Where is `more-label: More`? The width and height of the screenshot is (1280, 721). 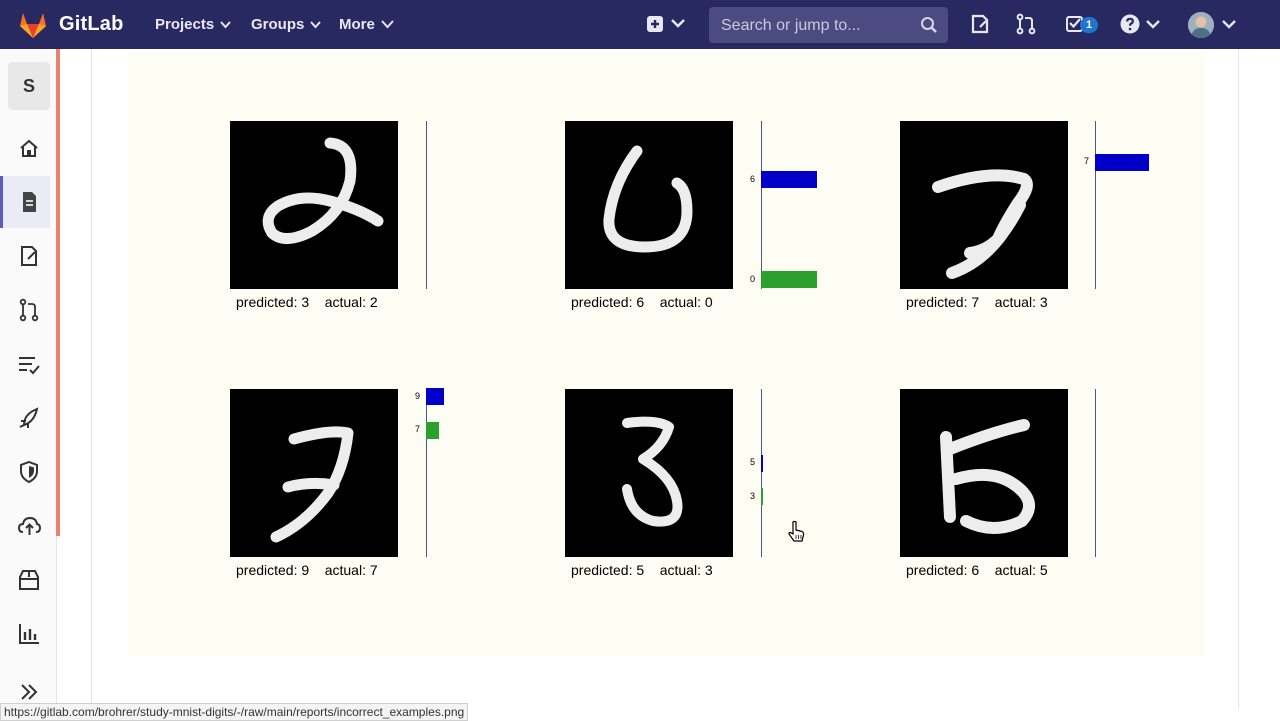
more-label: More is located at coordinates (357, 24).